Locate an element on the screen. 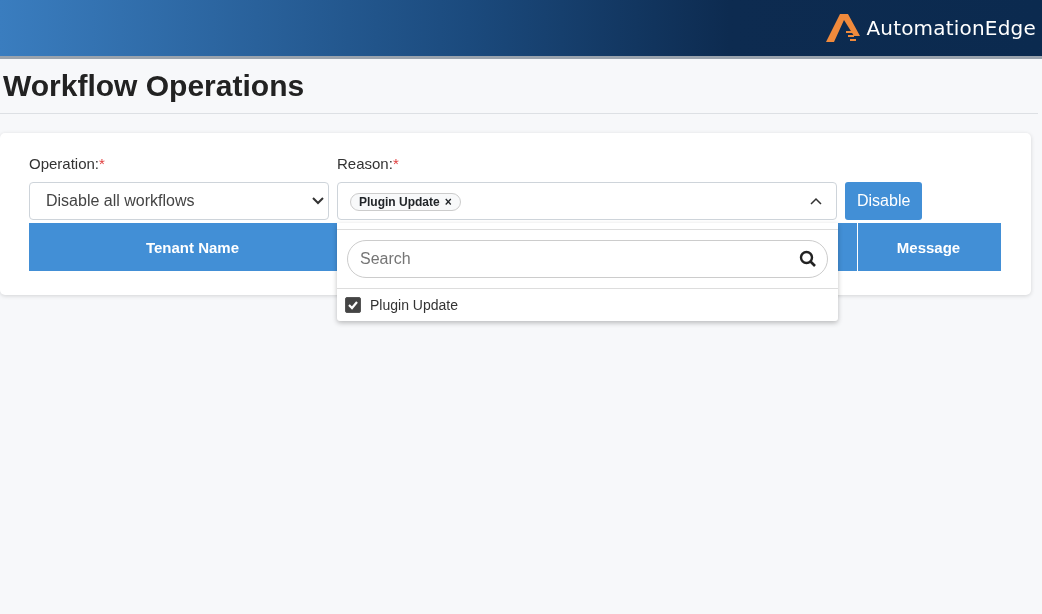  search-field: Search is located at coordinates (587, 259).